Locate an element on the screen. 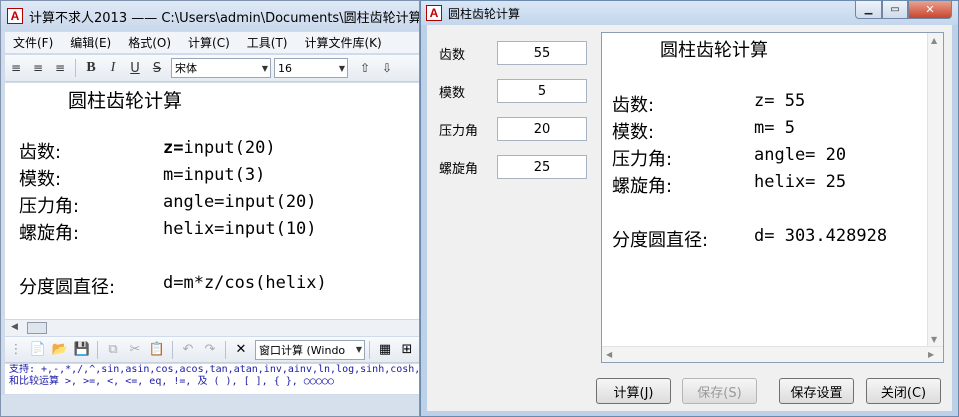  scroll-right-icon: ▶ is located at coordinates (931, 354).